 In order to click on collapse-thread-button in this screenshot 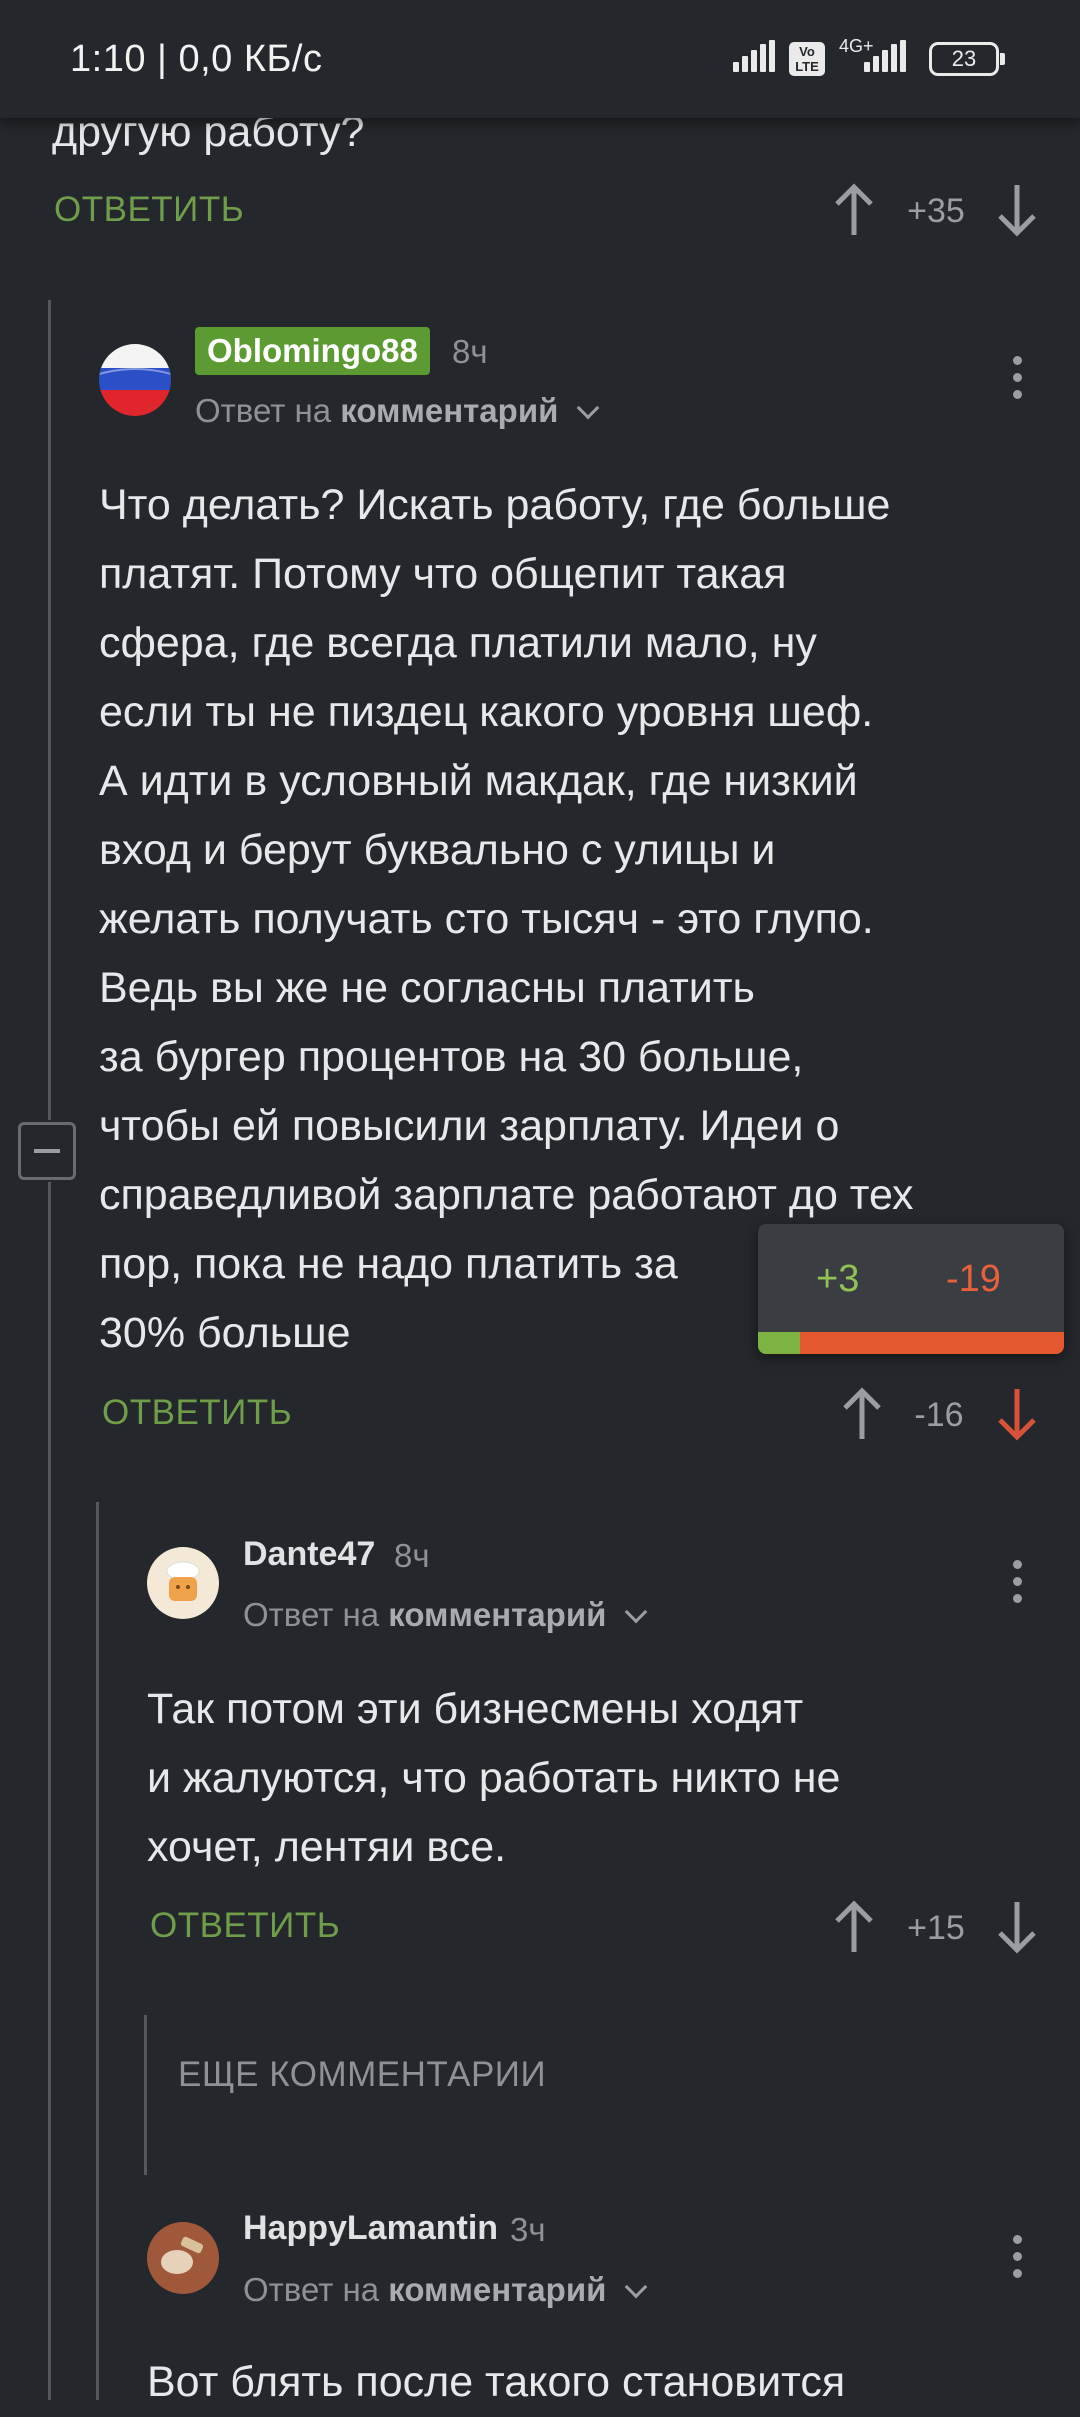, I will do `click(47, 1151)`.